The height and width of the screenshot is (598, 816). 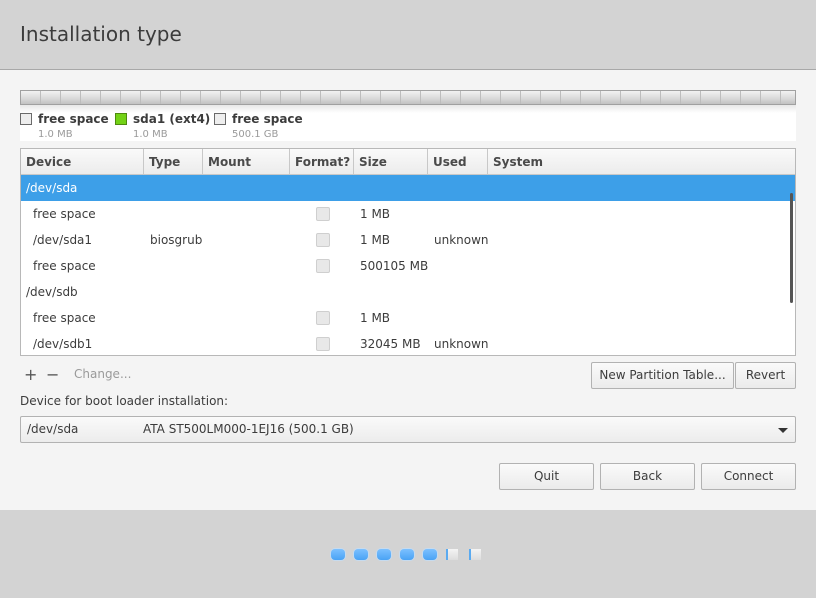 I want to click on partition-row: free space 500105 MB, so click(x=408, y=266).